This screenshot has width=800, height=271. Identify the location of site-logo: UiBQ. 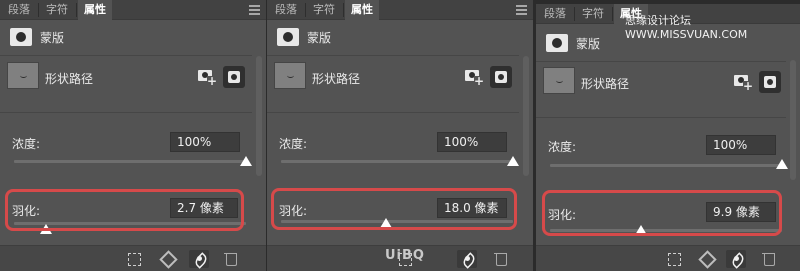
(405, 255).